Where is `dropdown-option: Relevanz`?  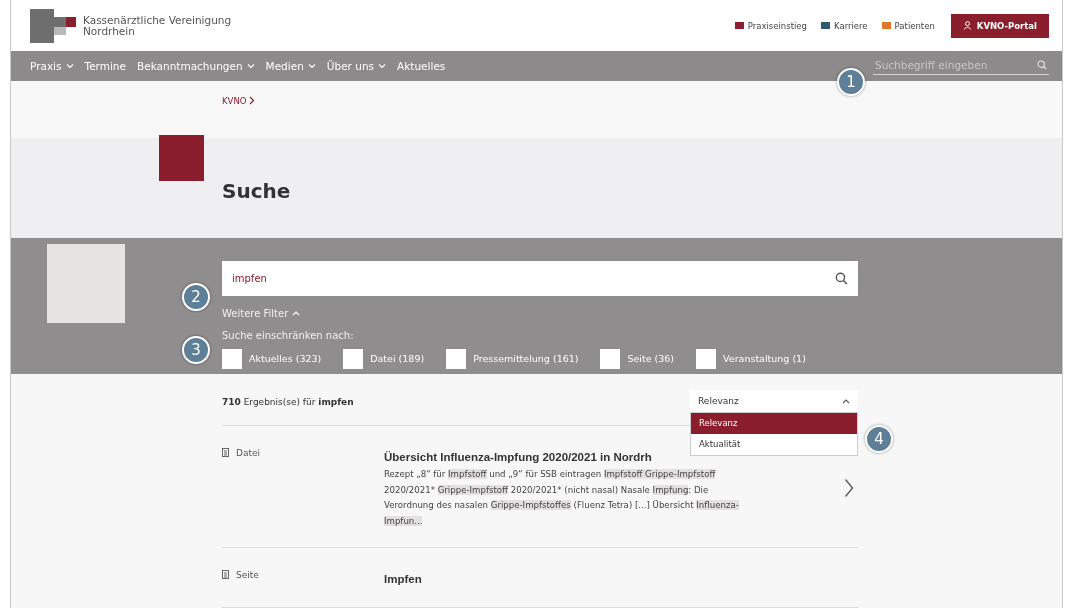 dropdown-option: Relevanz is located at coordinates (774, 423).